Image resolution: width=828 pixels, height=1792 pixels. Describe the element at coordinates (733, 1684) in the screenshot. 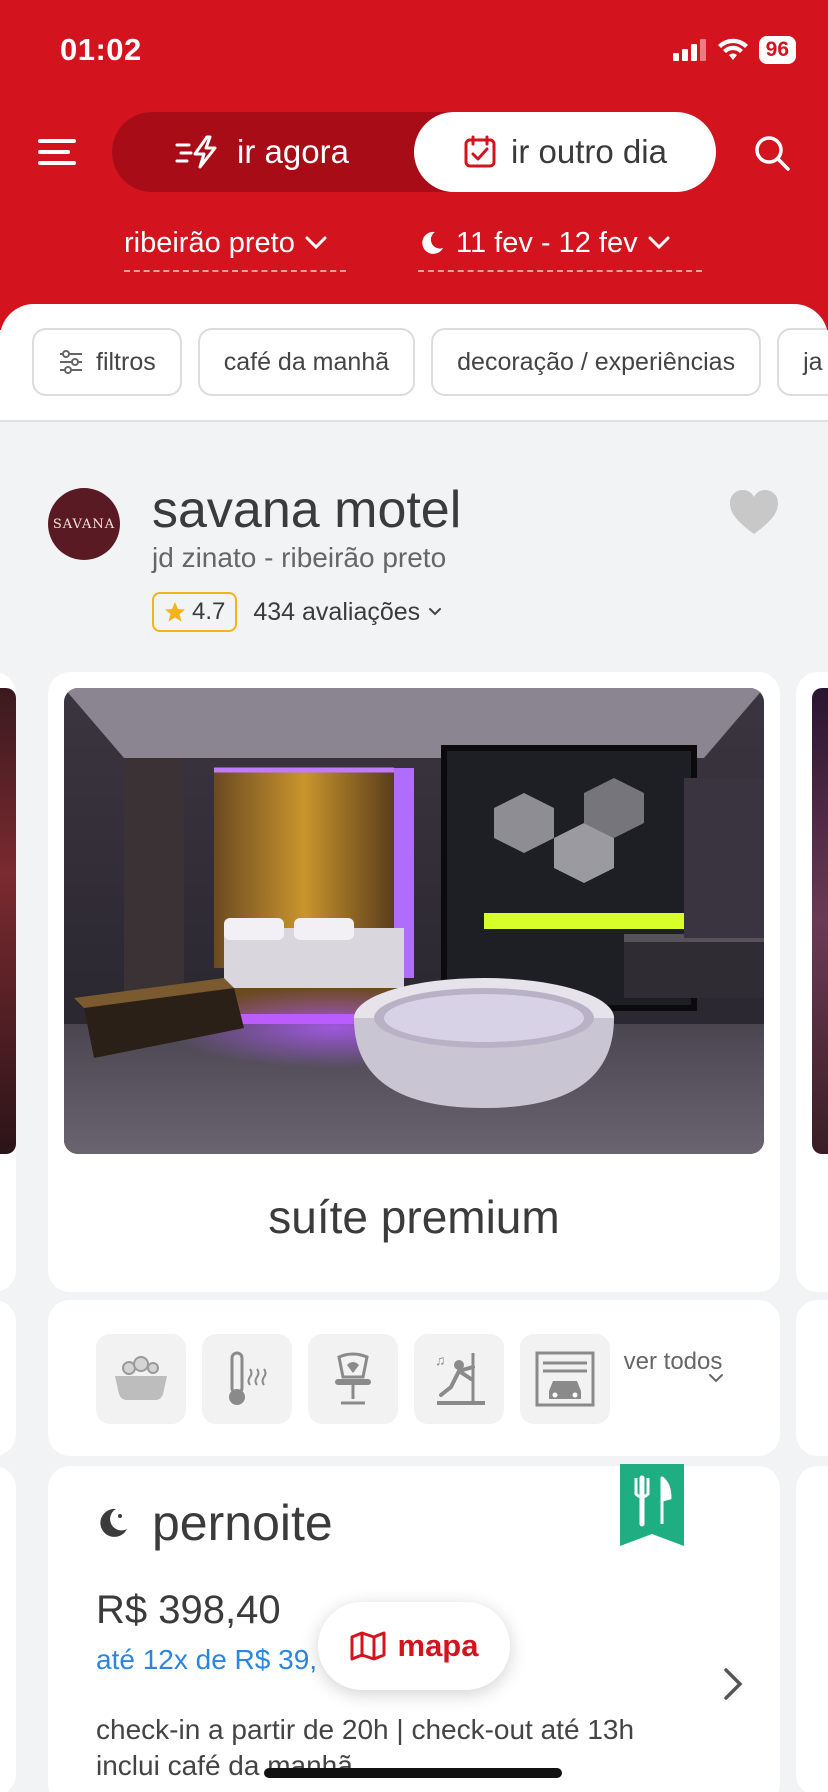

I see `chevron-right-icon` at that location.